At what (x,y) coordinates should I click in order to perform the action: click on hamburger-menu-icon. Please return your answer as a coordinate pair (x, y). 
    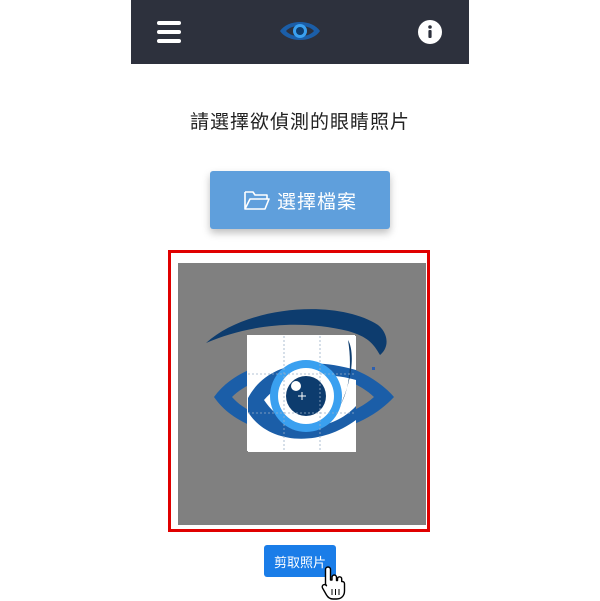
    Looking at the image, I should click on (169, 32).